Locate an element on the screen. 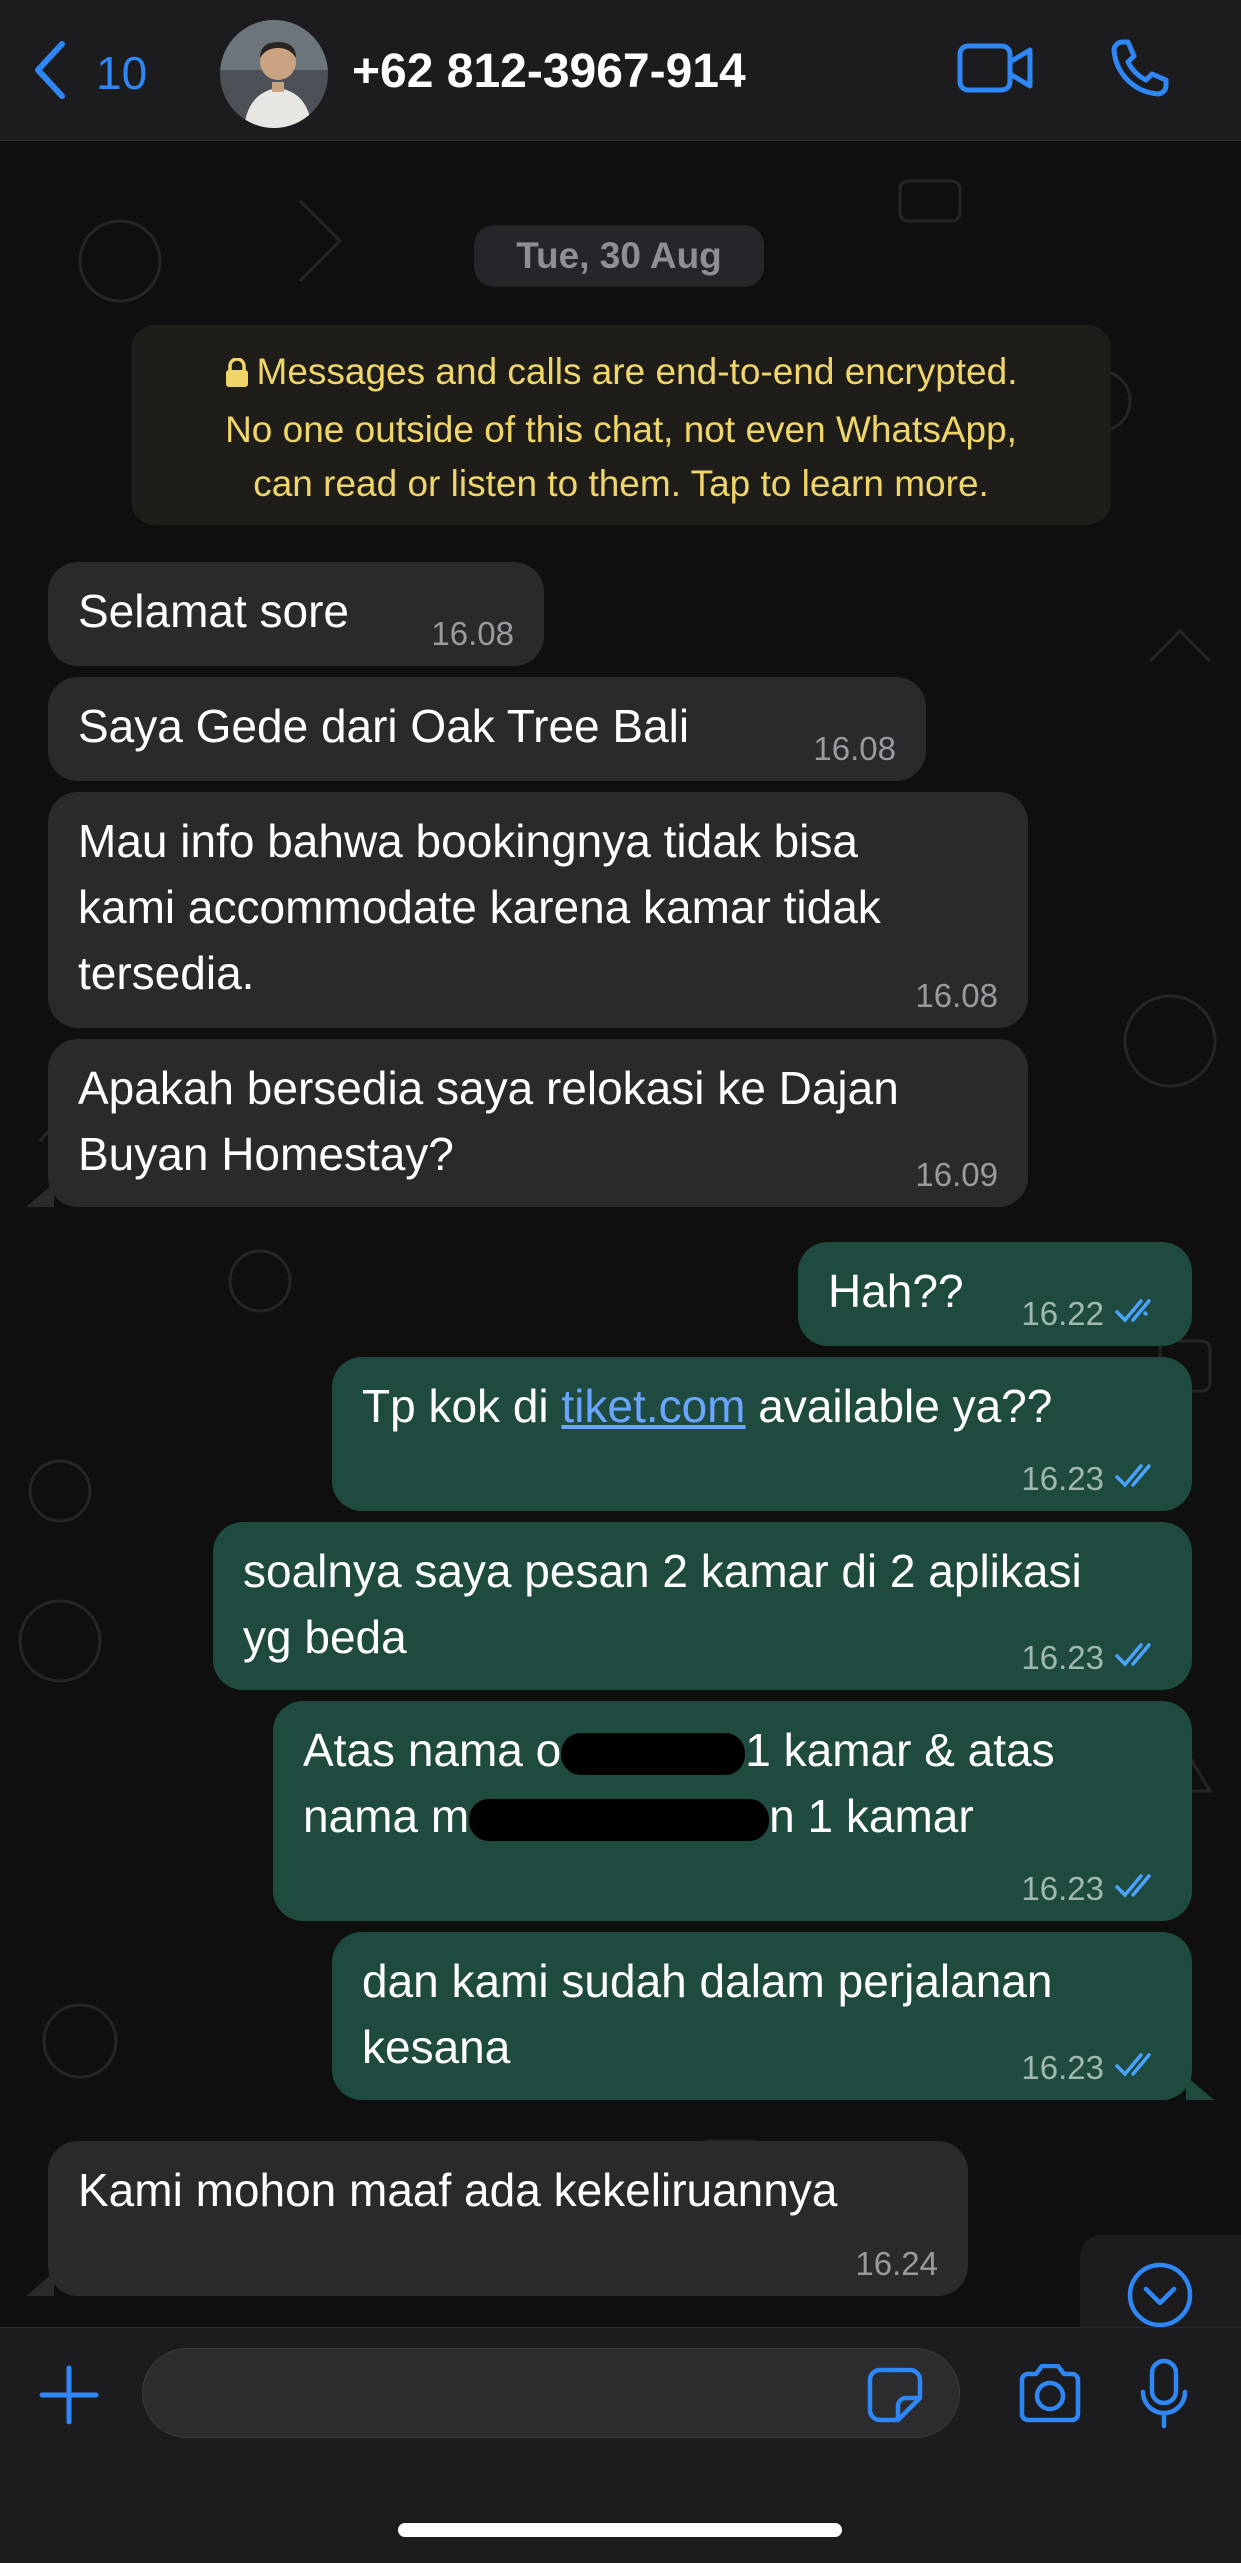 This screenshot has width=1241, height=2563. video-call-button is located at coordinates (995, 68).